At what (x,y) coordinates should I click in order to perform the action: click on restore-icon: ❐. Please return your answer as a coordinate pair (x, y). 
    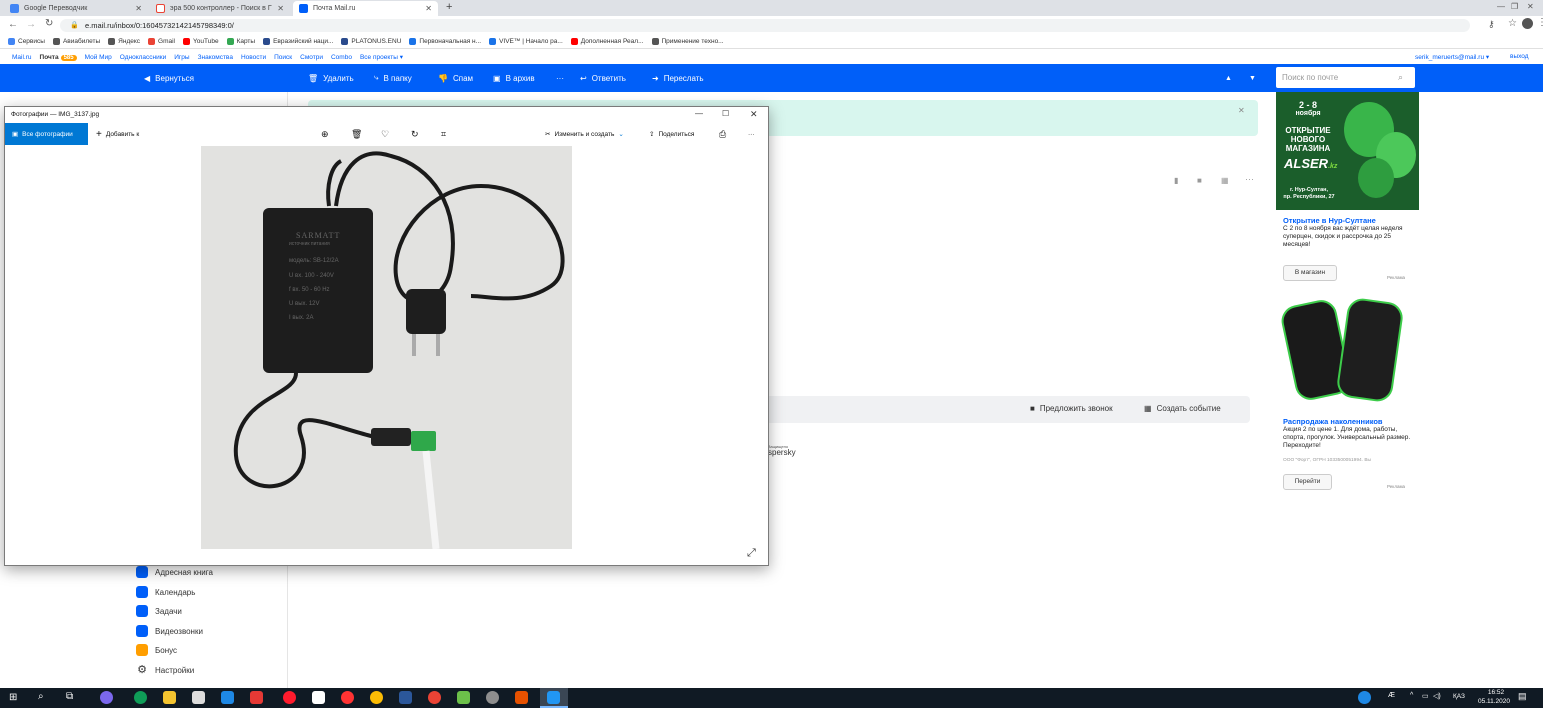
    Looking at the image, I should click on (1514, 6).